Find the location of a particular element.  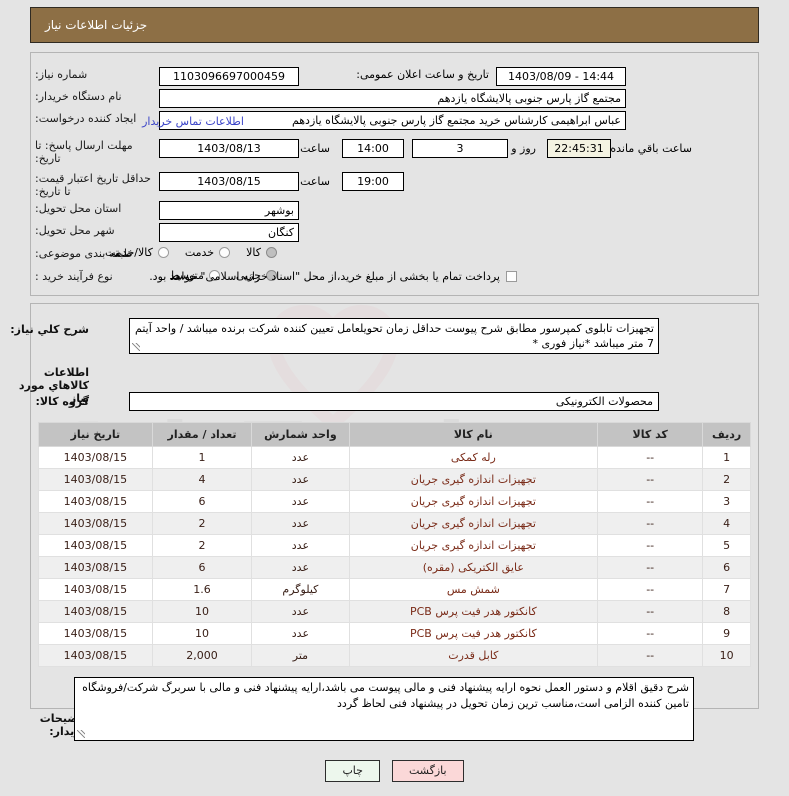

back-button: بازگشت is located at coordinates (427, 771).